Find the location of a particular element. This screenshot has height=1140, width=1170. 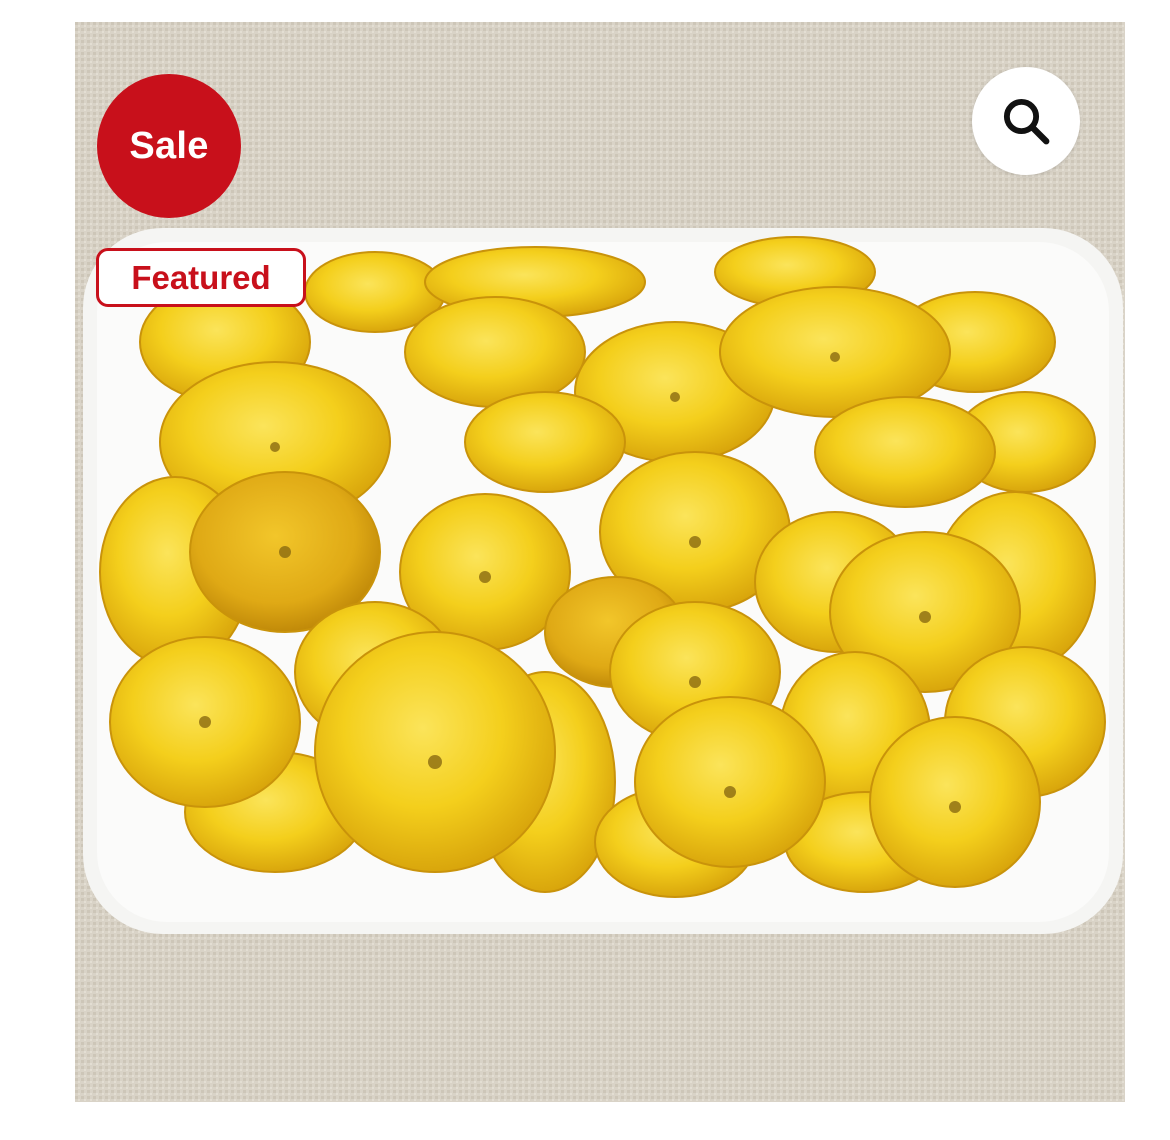

sale-badge: Sale is located at coordinates (169, 146).